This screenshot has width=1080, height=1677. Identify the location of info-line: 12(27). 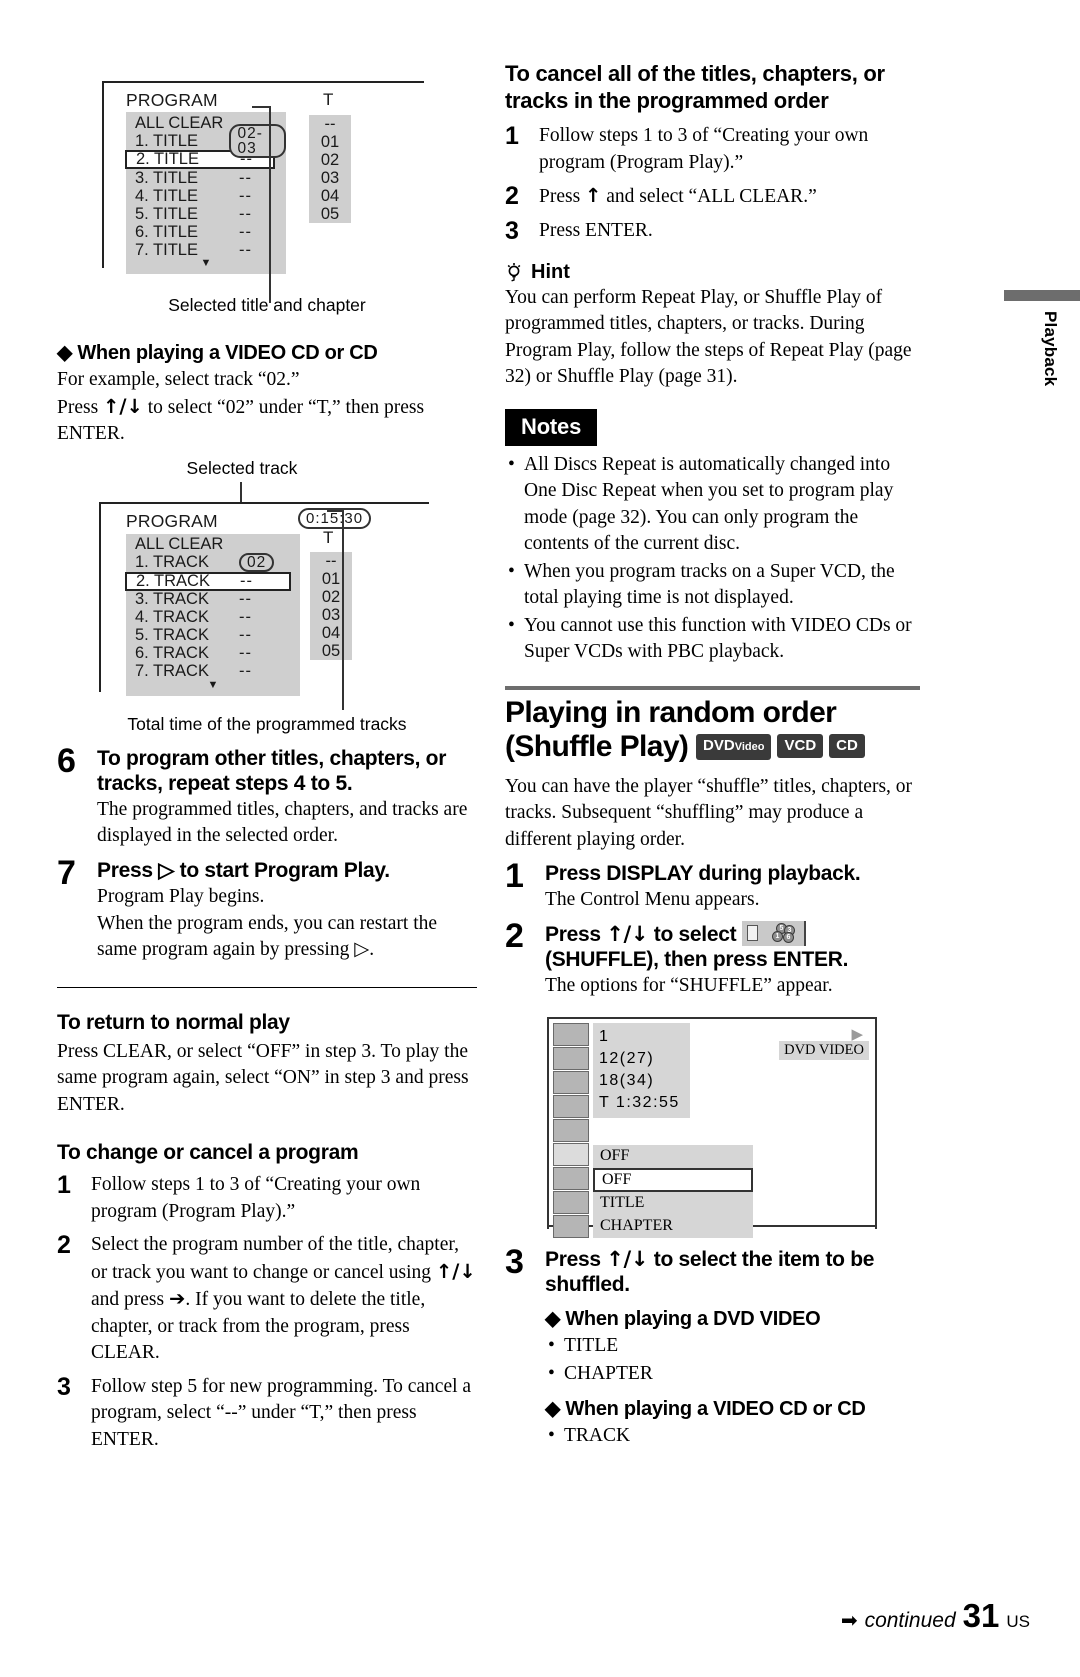
(627, 1058).